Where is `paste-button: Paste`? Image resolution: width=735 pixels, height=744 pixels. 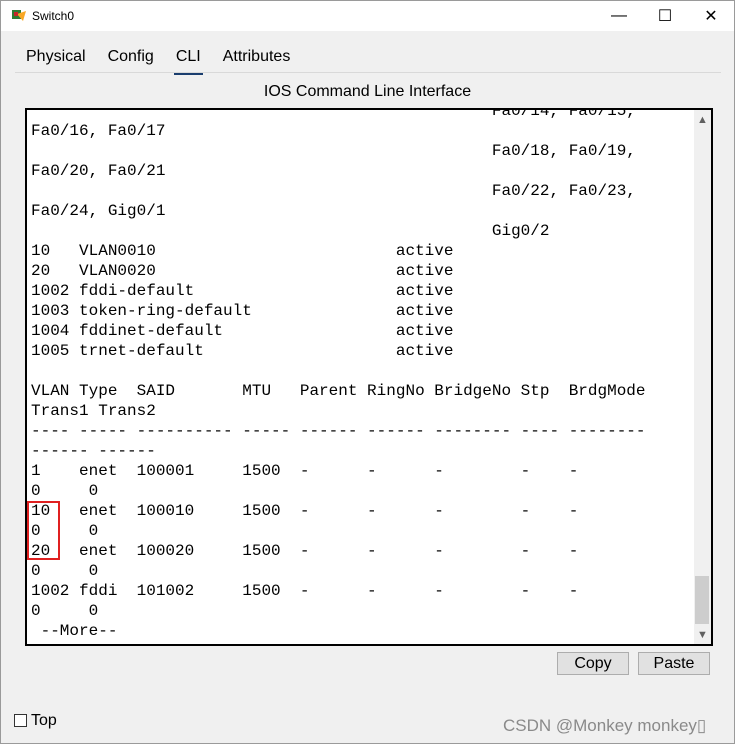
paste-button: Paste is located at coordinates (674, 663).